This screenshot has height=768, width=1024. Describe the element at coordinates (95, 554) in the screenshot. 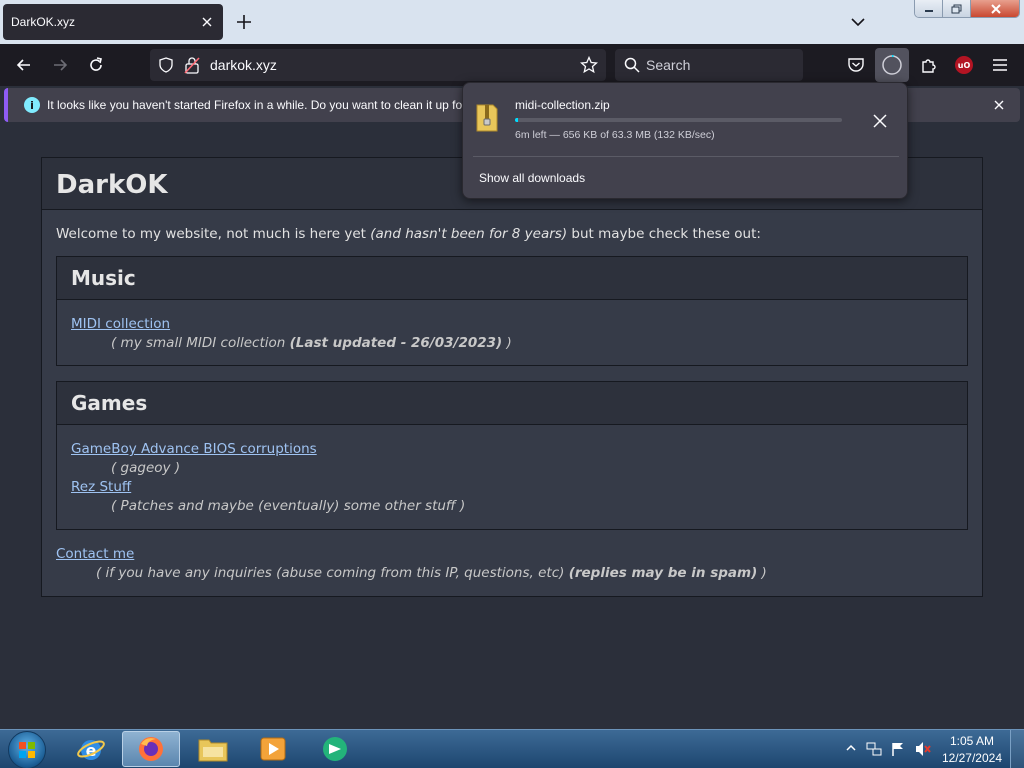

I see `contact-me-link: Contact me` at that location.